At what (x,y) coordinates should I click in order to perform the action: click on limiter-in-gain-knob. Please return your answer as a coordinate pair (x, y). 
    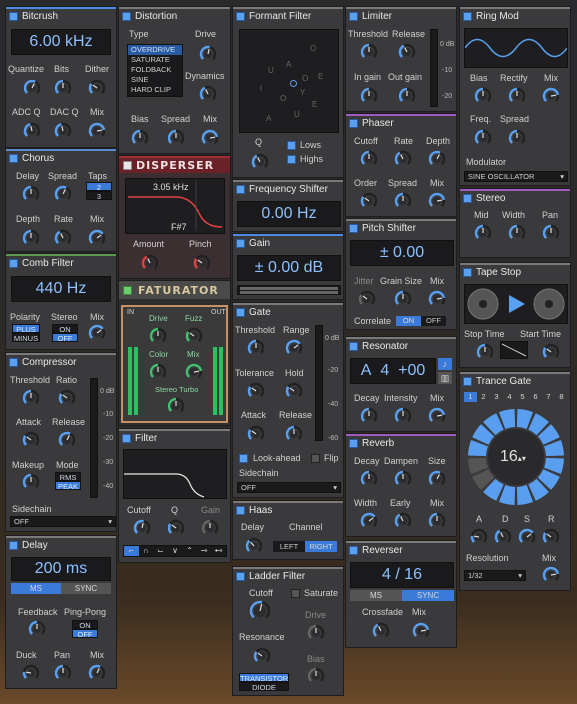
    Looking at the image, I should click on (369, 96).